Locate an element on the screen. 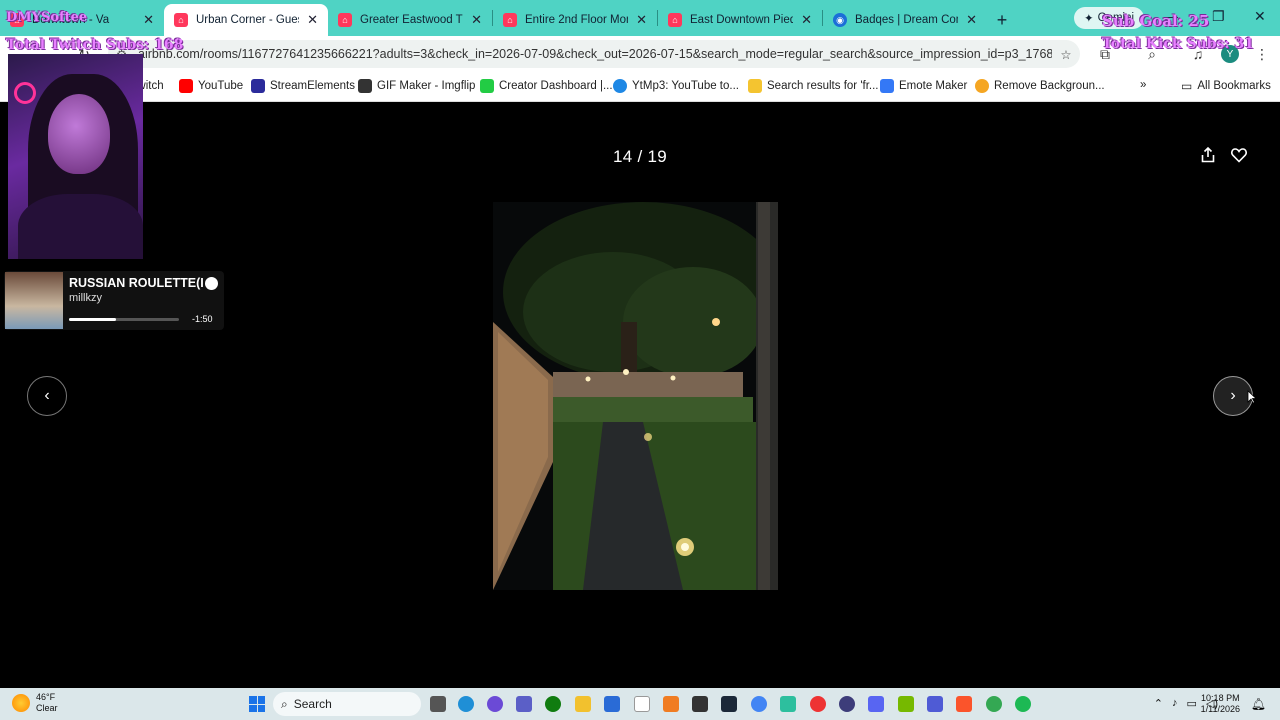 Image resolution: width=1280 pixels, height=720 pixels. globe-icon: ◉ is located at coordinates (840, 20).